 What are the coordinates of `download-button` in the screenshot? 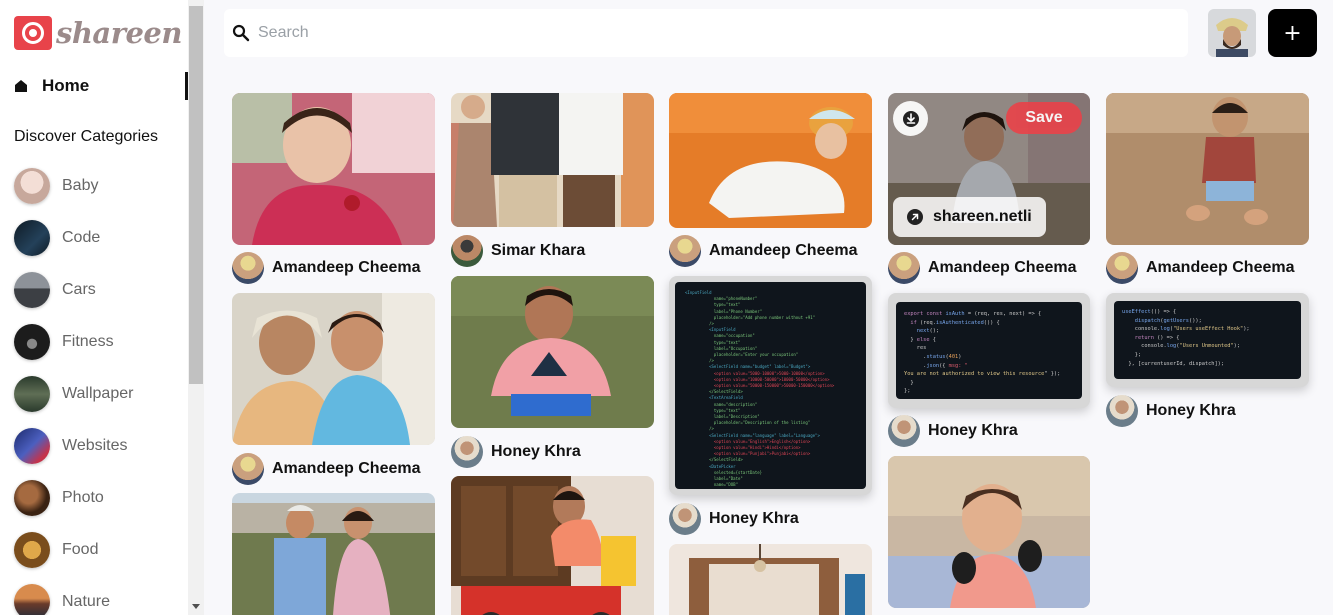 It's located at (910, 118).